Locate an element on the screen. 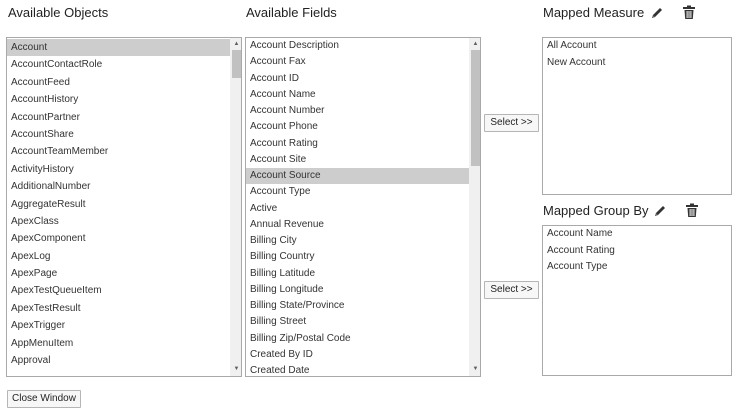 Image resolution: width=740 pixels, height=415 pixels. object-list-item: AccountHistory is located at coordinates (118, 99).